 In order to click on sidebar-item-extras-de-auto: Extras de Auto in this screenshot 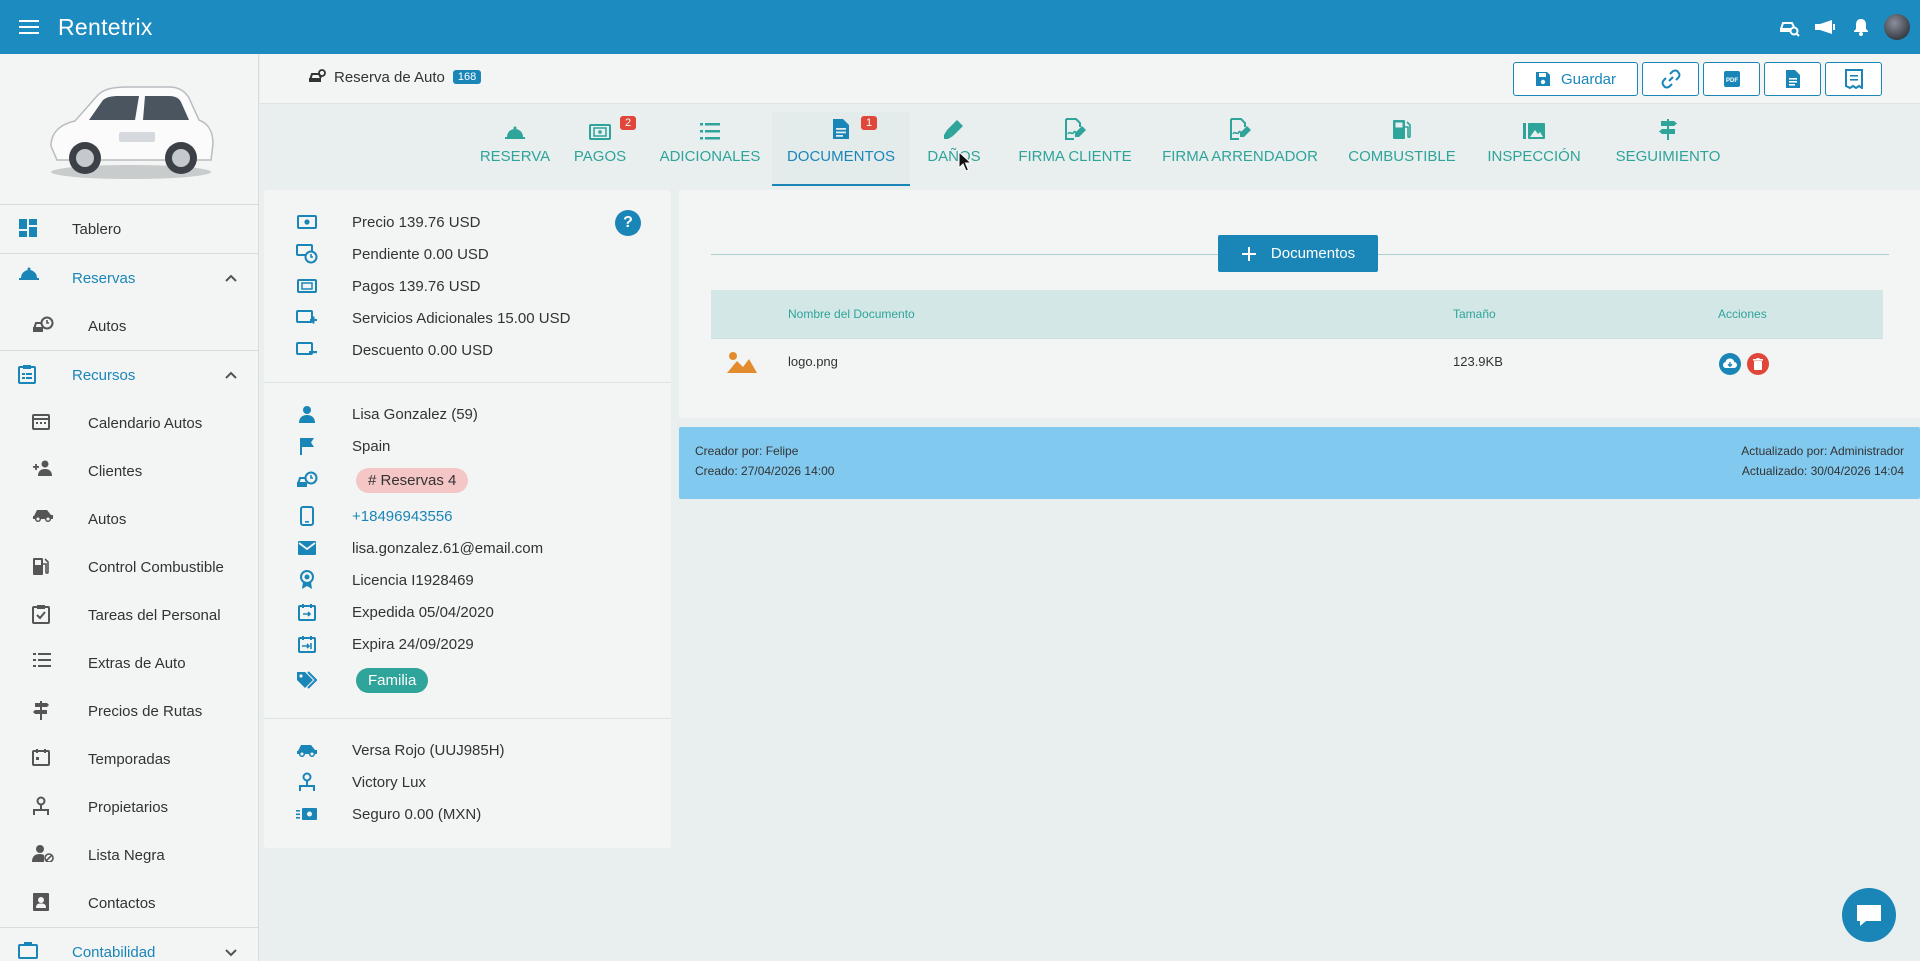, I will do `click(129, 663)`.